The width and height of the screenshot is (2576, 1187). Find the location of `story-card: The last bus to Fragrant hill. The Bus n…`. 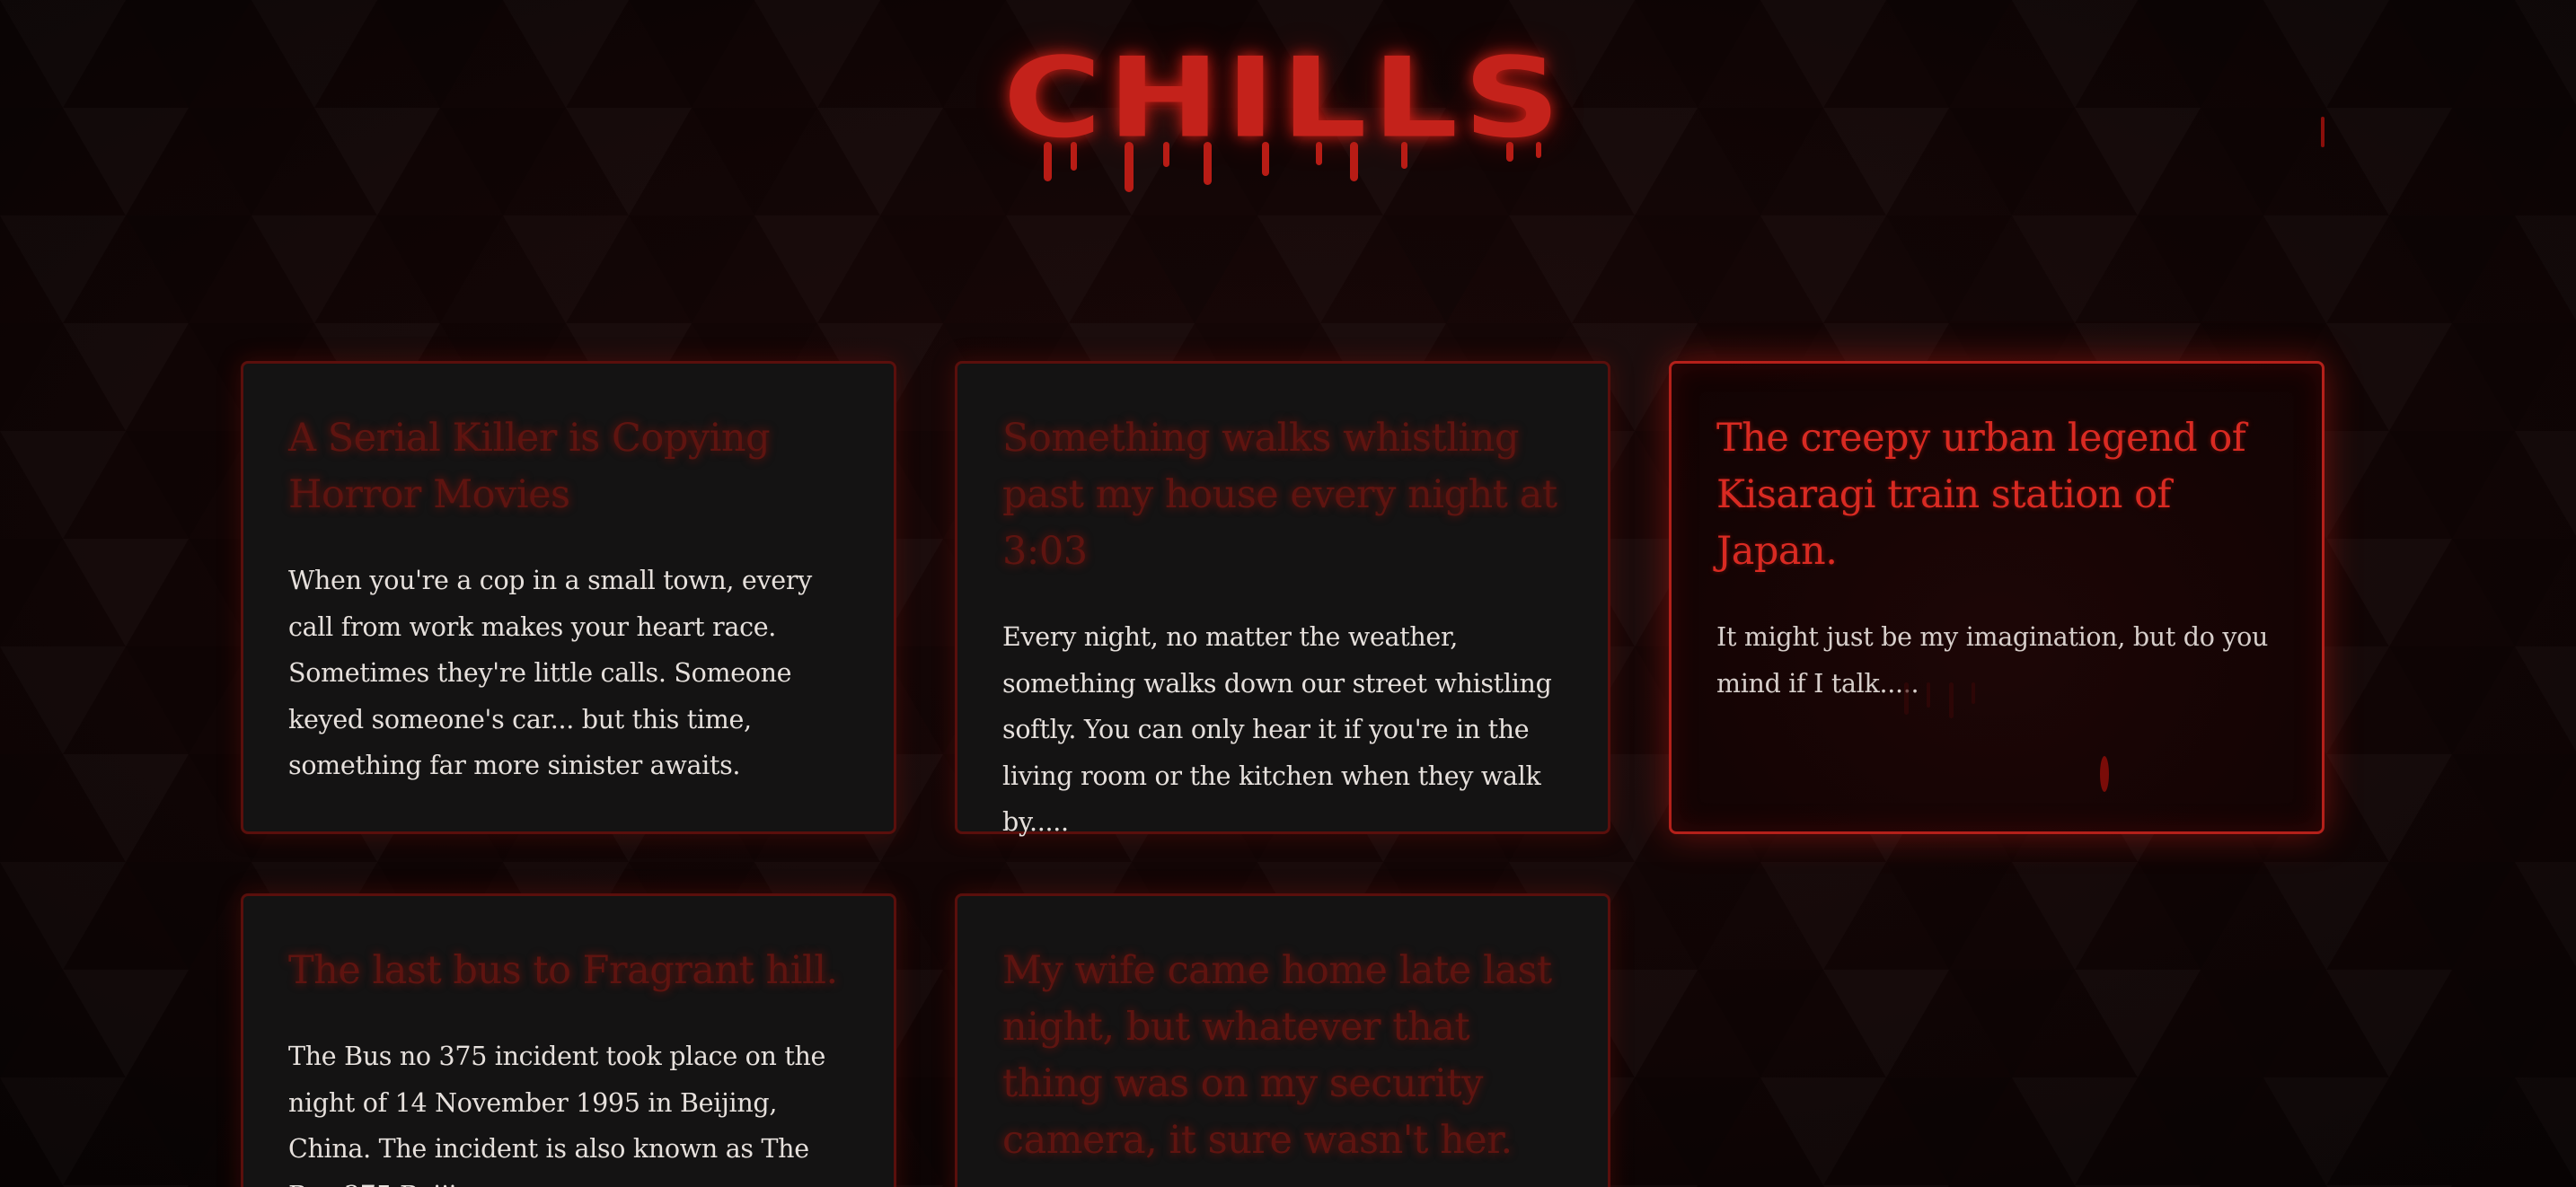

story-card: The last bus to Fragrant hill. The Bus n… is located at coordinates (568, 1040).